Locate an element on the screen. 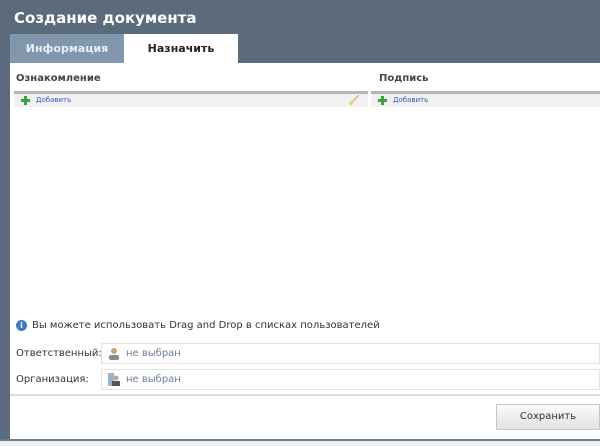 Image resolution: width=600 pixels, height=446 pixels. window-title: Создание документа is located at coordinates (105, 18).